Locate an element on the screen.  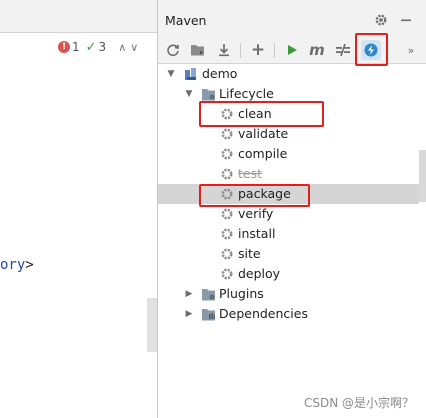
goal-label: site is located at coordinates (249, 253).